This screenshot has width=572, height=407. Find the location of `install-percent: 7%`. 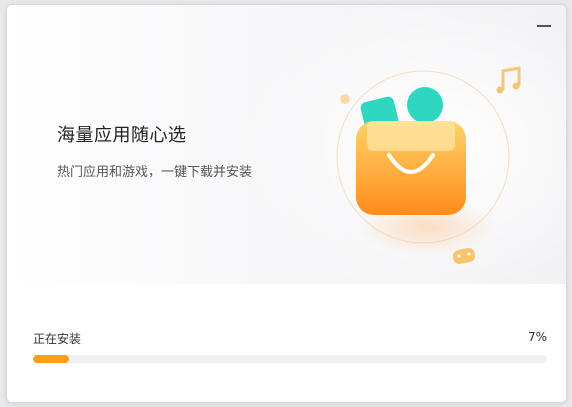

install-percent: 7% is located at coordinates (537, 337).